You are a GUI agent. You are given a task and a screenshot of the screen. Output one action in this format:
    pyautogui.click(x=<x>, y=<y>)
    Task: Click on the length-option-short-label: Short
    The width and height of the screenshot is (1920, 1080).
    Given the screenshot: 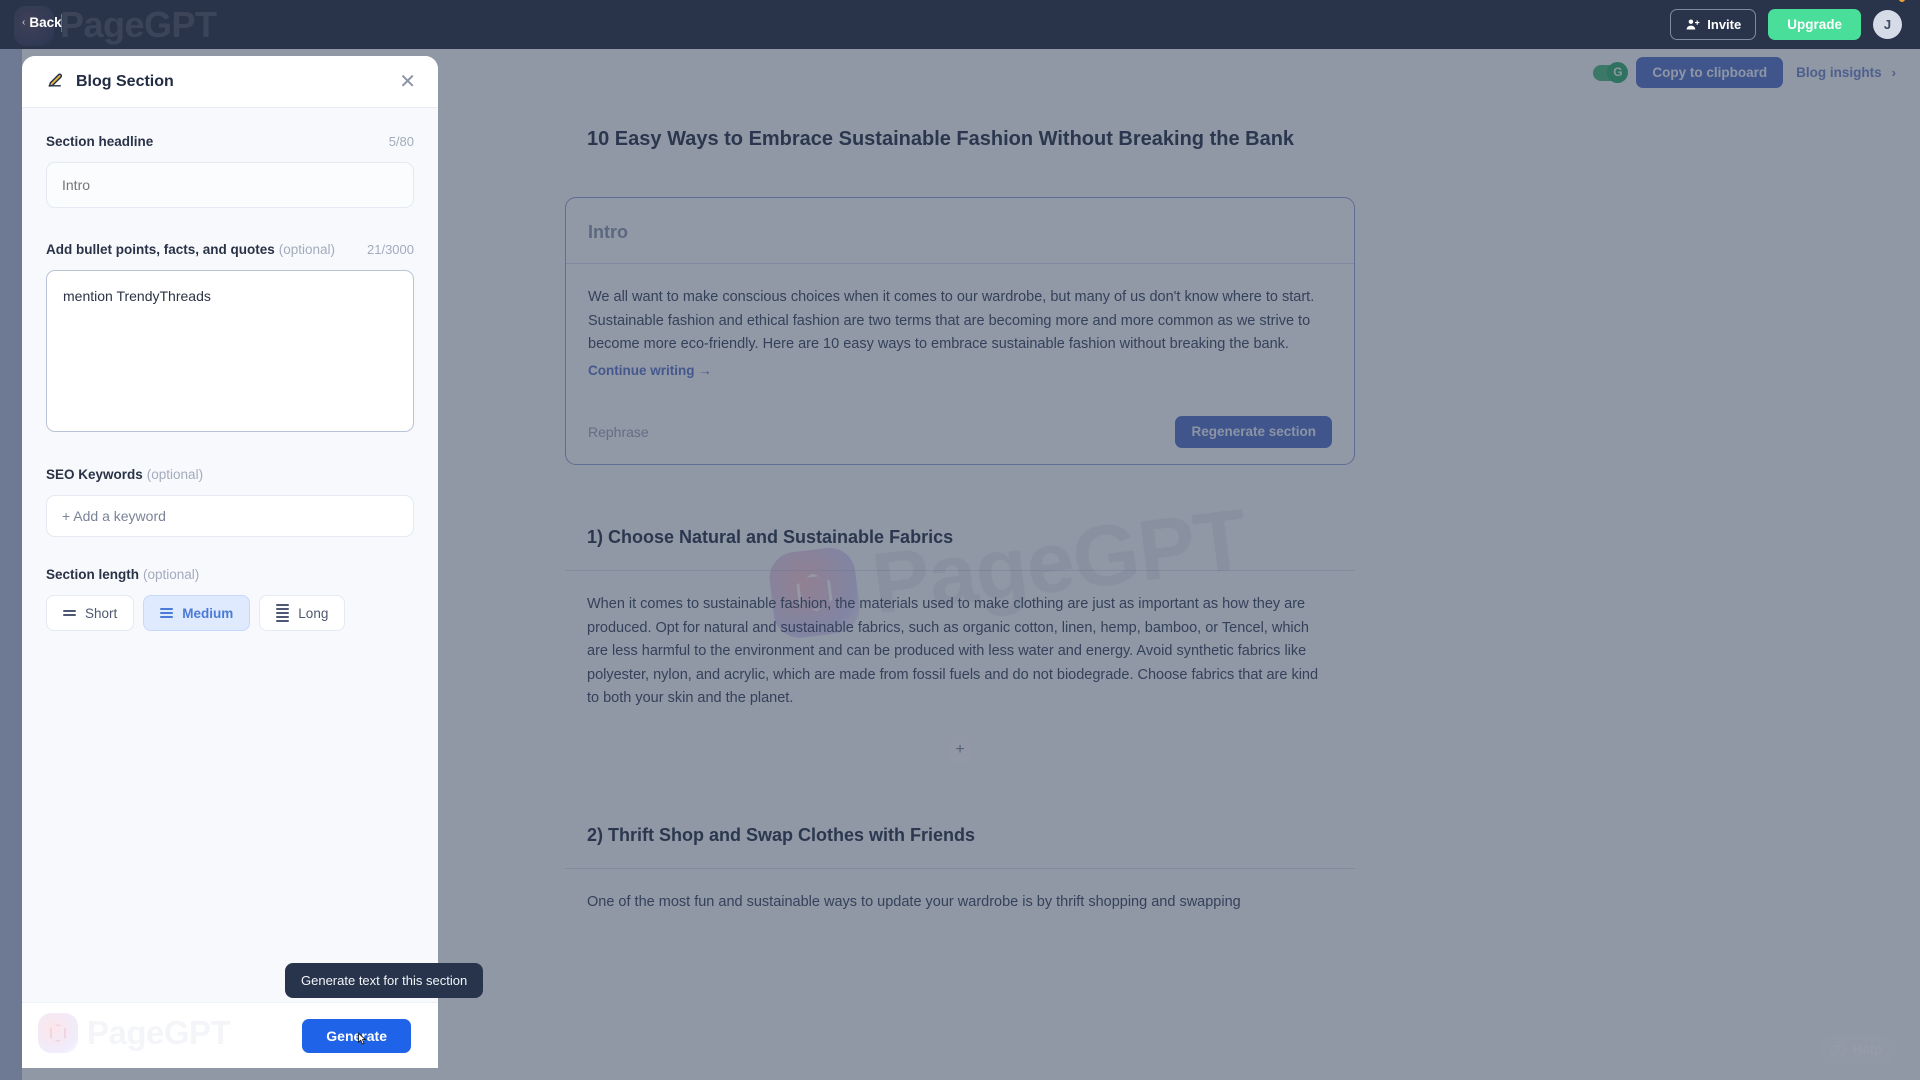 What is the action you would take?
    pyautogui.click(x=101, y=613)
    